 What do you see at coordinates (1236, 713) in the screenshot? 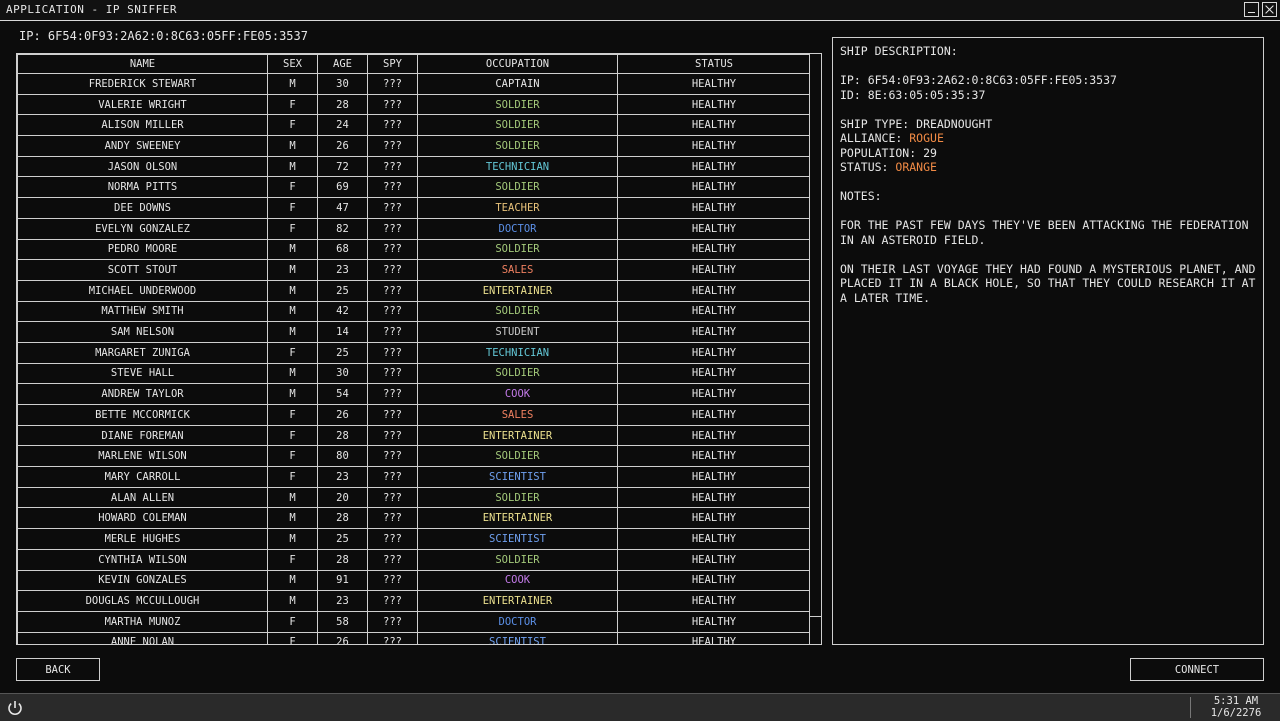
I see `clock-date: 1/6/2276` at bounding box center [1236, 713].